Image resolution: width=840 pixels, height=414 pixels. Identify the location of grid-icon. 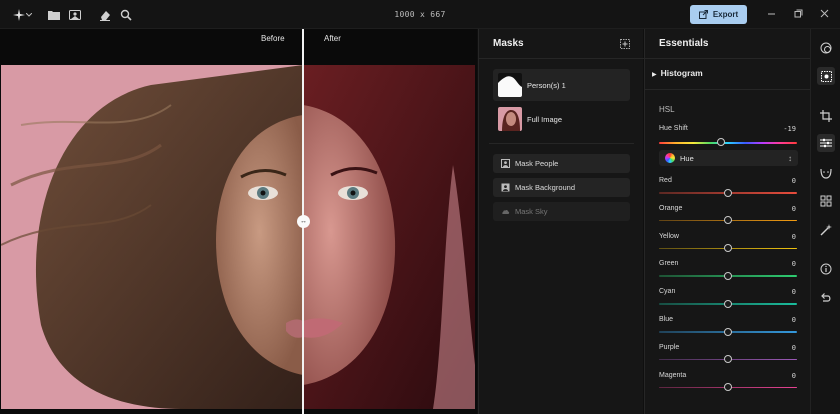
(826, 201).